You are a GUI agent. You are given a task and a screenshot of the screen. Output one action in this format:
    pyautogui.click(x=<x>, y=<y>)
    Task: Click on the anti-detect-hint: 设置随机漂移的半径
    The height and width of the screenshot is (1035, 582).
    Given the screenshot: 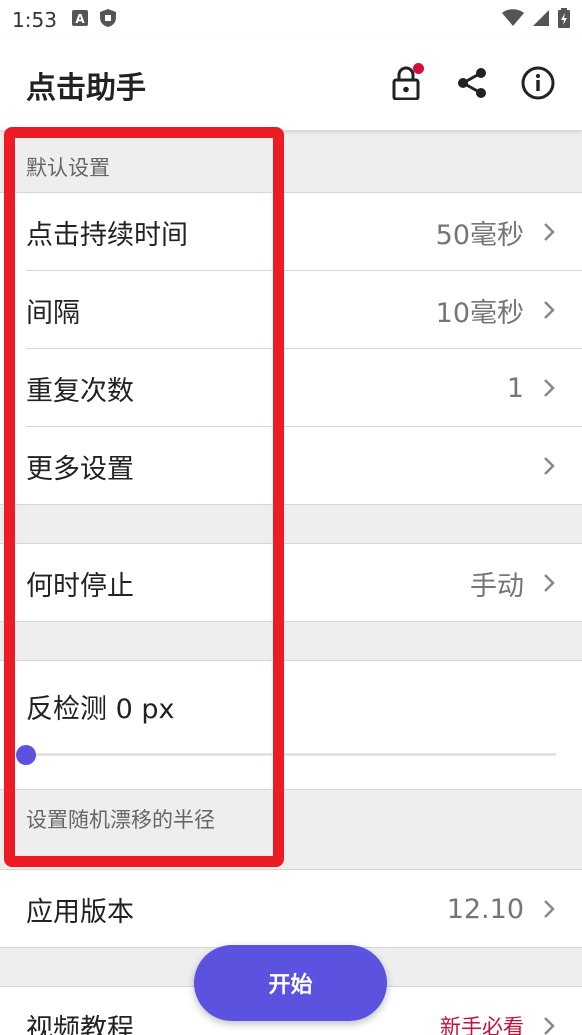 What is the action you would take?
    pyautogui.click(x=291, y=830)
    